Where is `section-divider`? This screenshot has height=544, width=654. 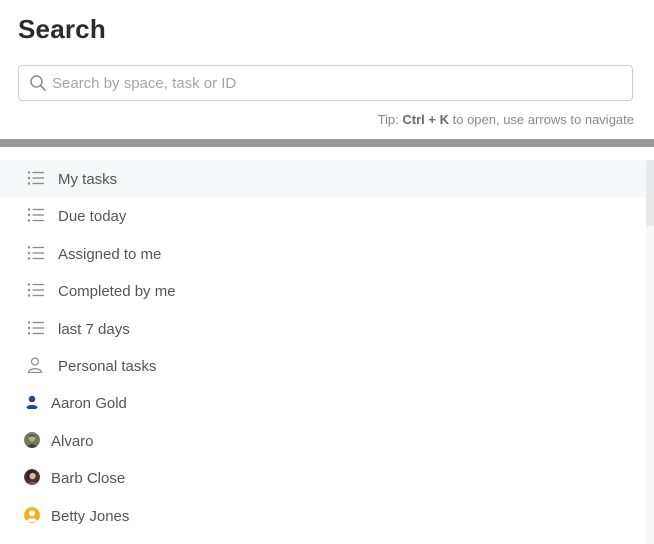
section-divider is located at coordinates (327, 143).